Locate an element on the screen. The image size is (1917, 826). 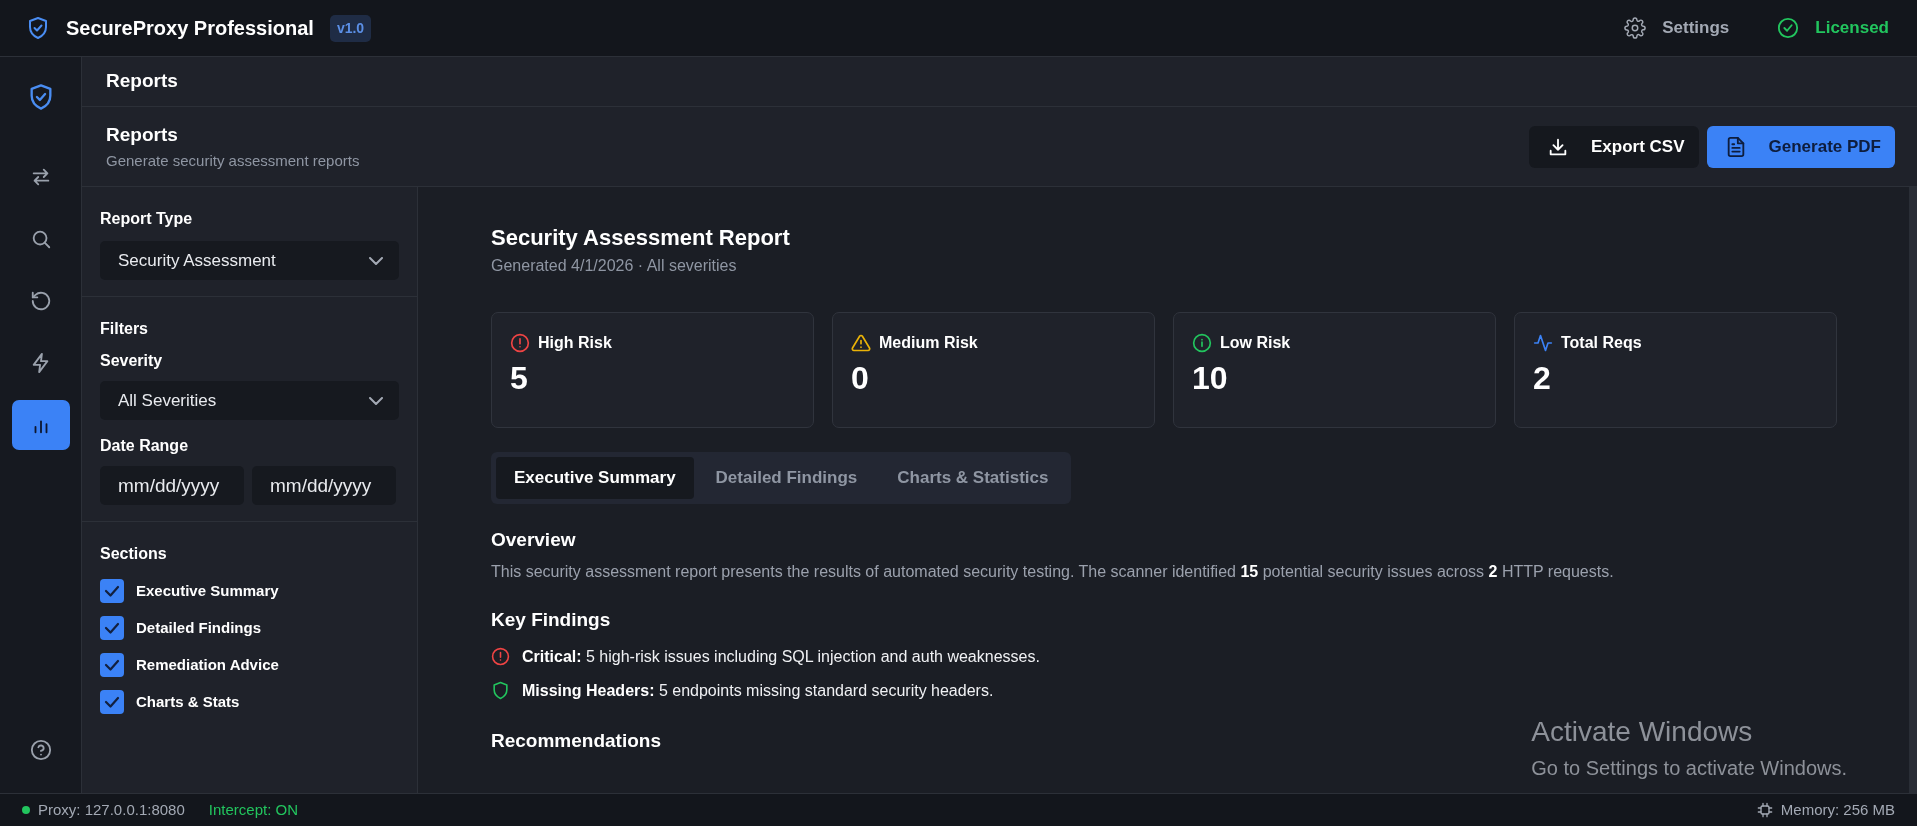
proxy-status: Proxy: 127.0.0.1:8080 is located at coordinates (111, 809).